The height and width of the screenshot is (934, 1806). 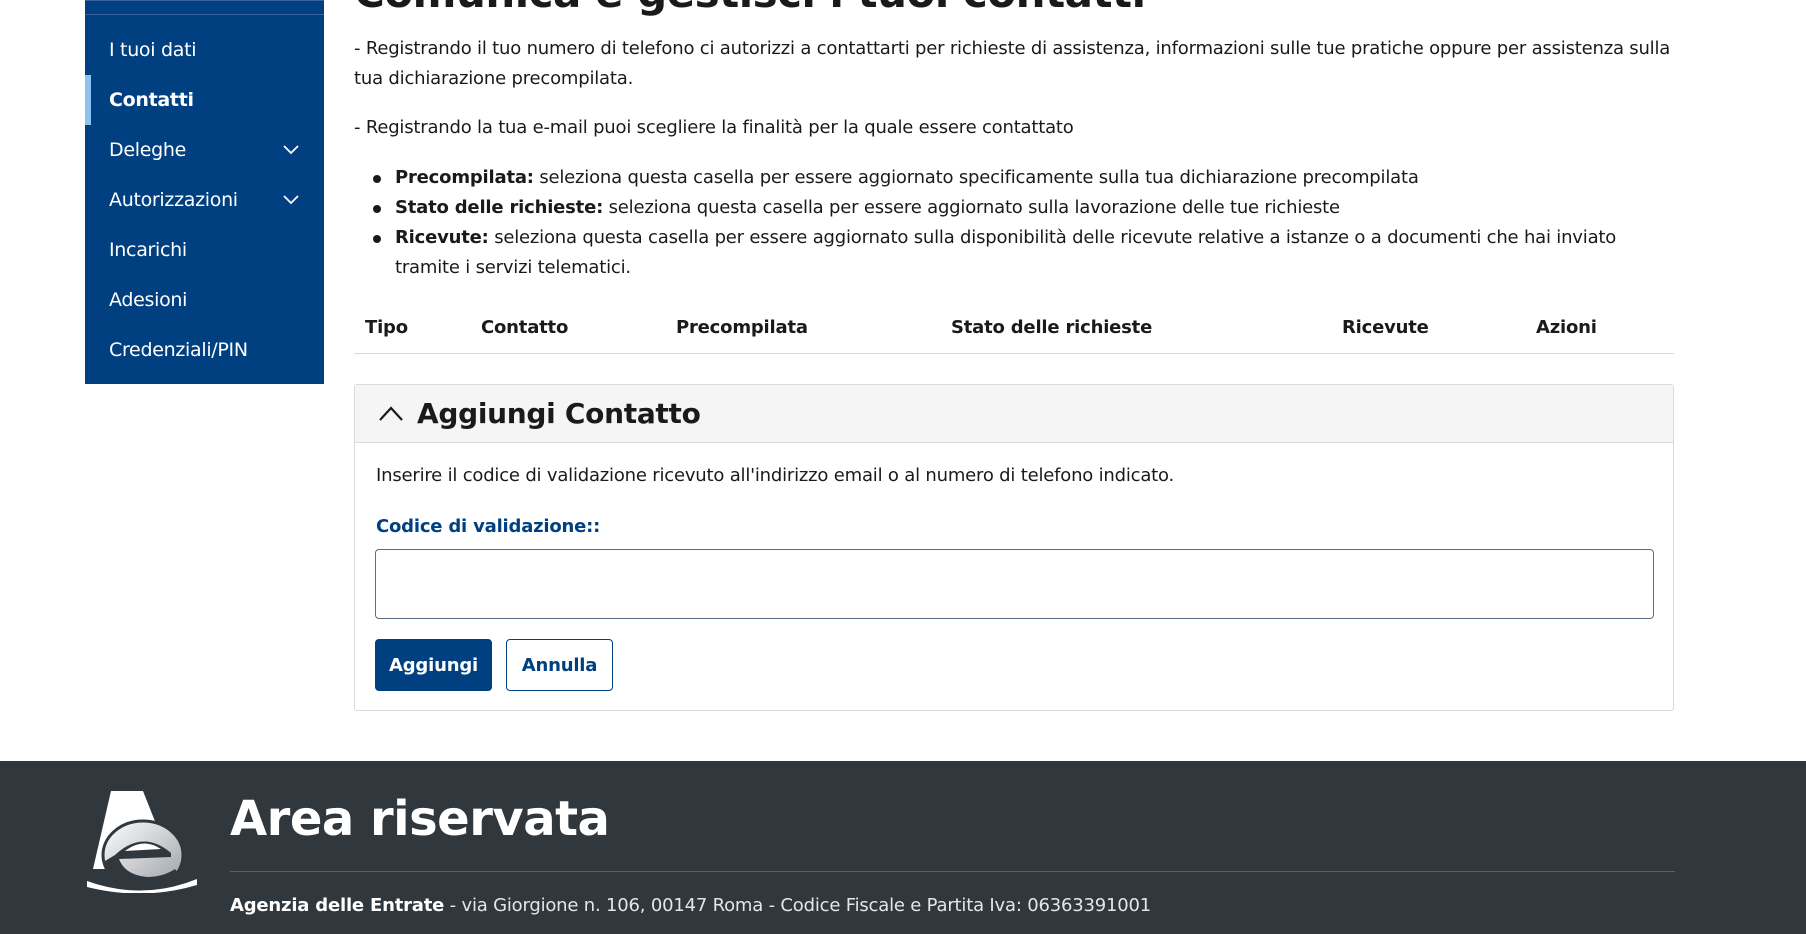 What do you see at coordinates (420, 819) in the screenshot?
I see `footer-title: Area riservata` at bounding box center [420, 819].